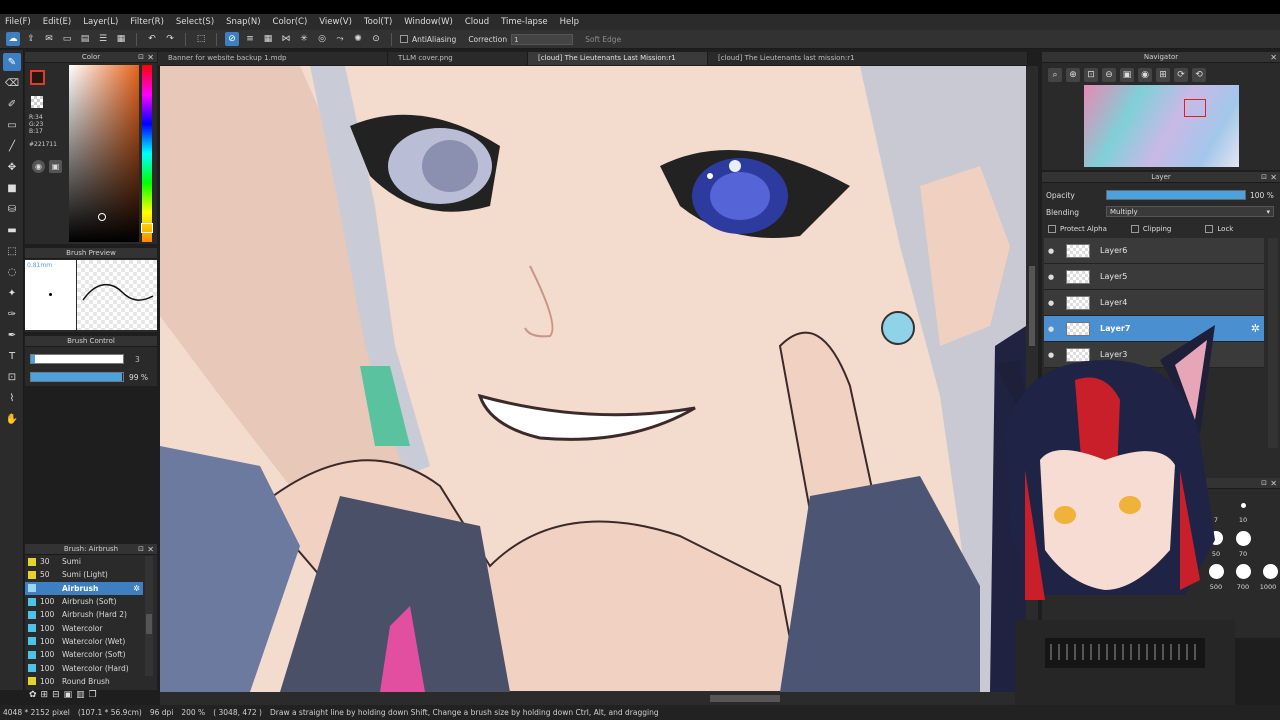 The width and height of the screenshot is (1280, 720). I want to click on brush-list-scroll-thumb, so click(149, 624).